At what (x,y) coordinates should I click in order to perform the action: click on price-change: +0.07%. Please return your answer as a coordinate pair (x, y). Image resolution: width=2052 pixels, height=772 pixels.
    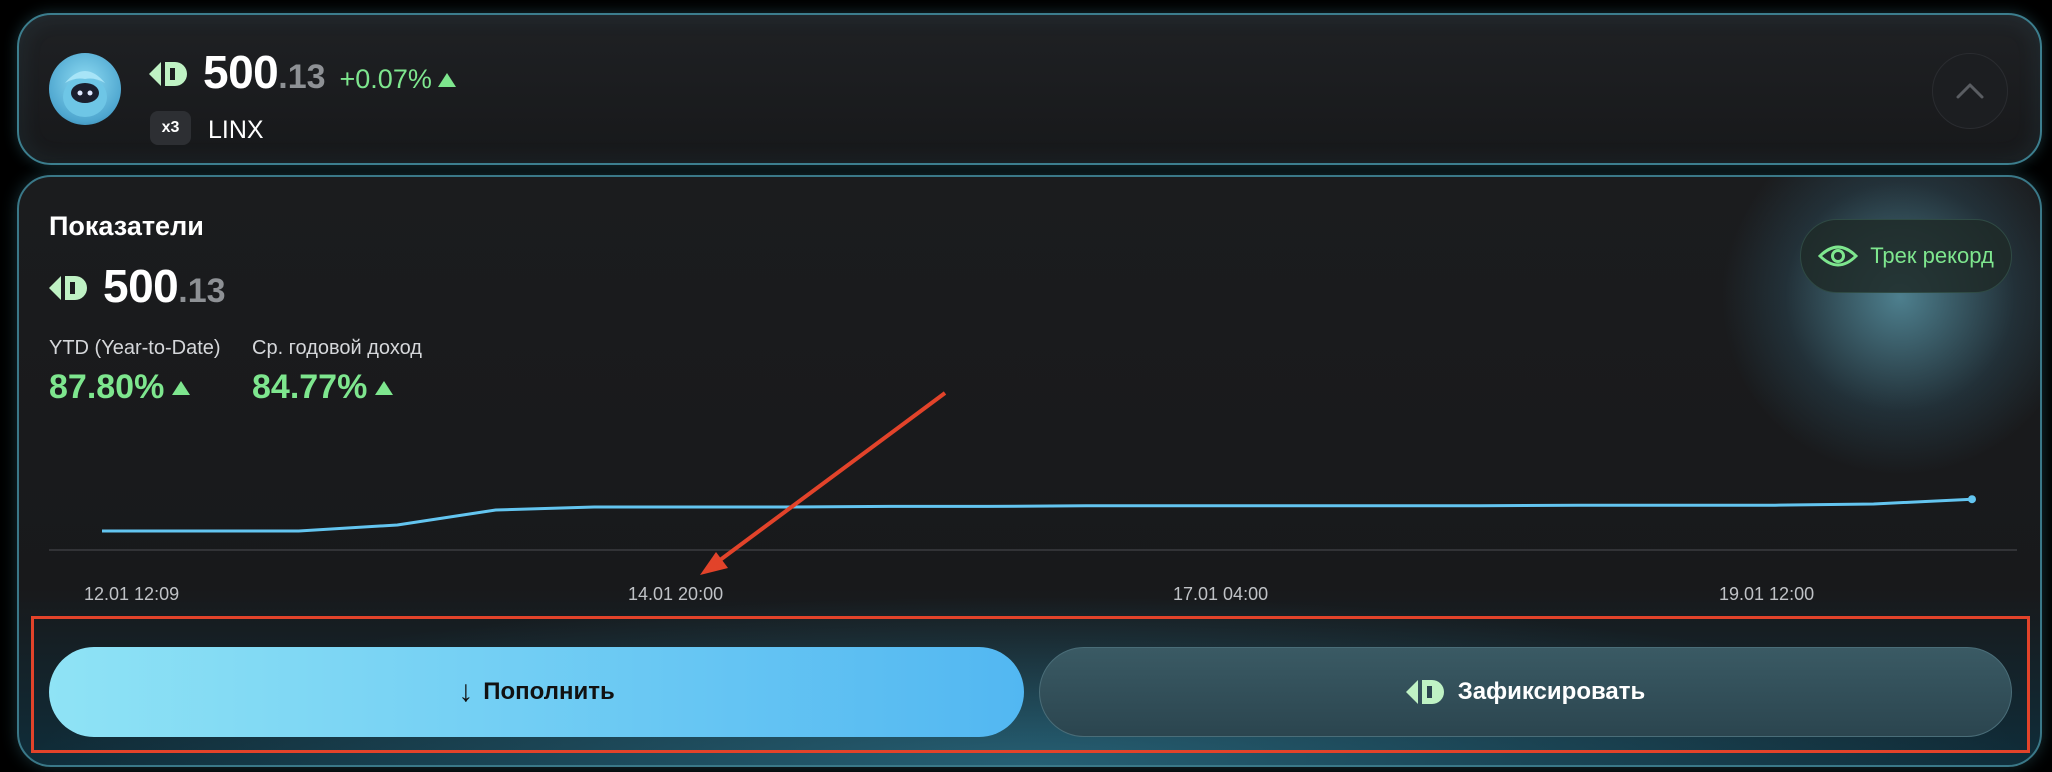
    Looking at the image, I should click on (398, 79).